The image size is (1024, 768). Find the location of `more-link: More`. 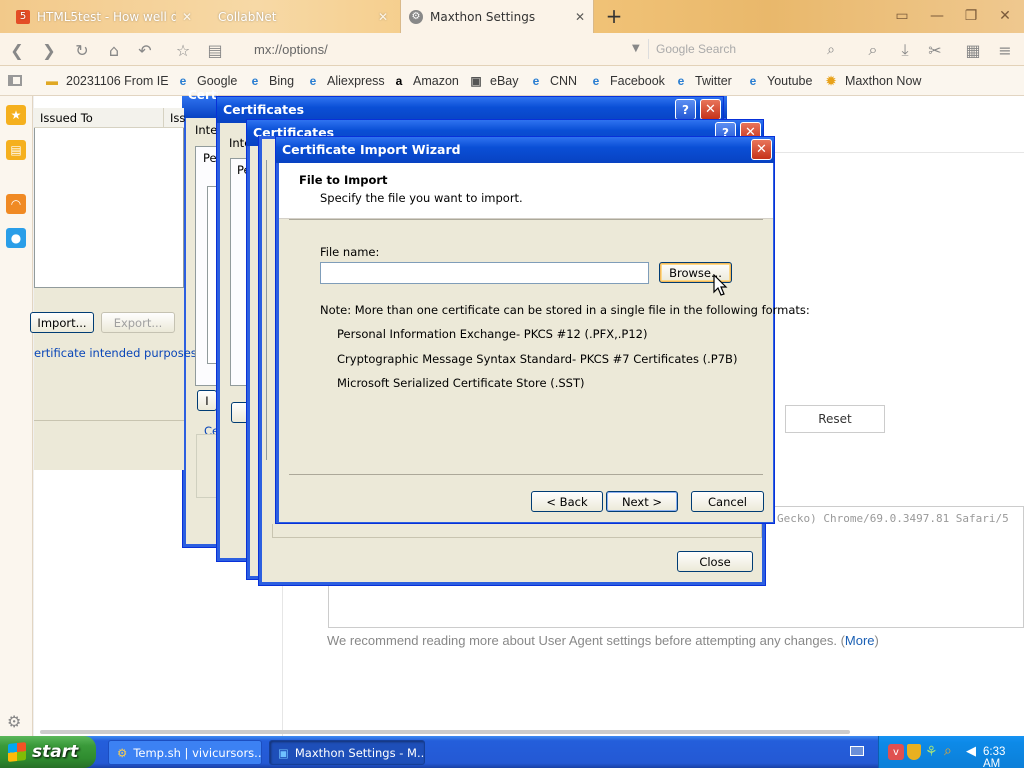

more-link: More is located at coordinates (860, 640).